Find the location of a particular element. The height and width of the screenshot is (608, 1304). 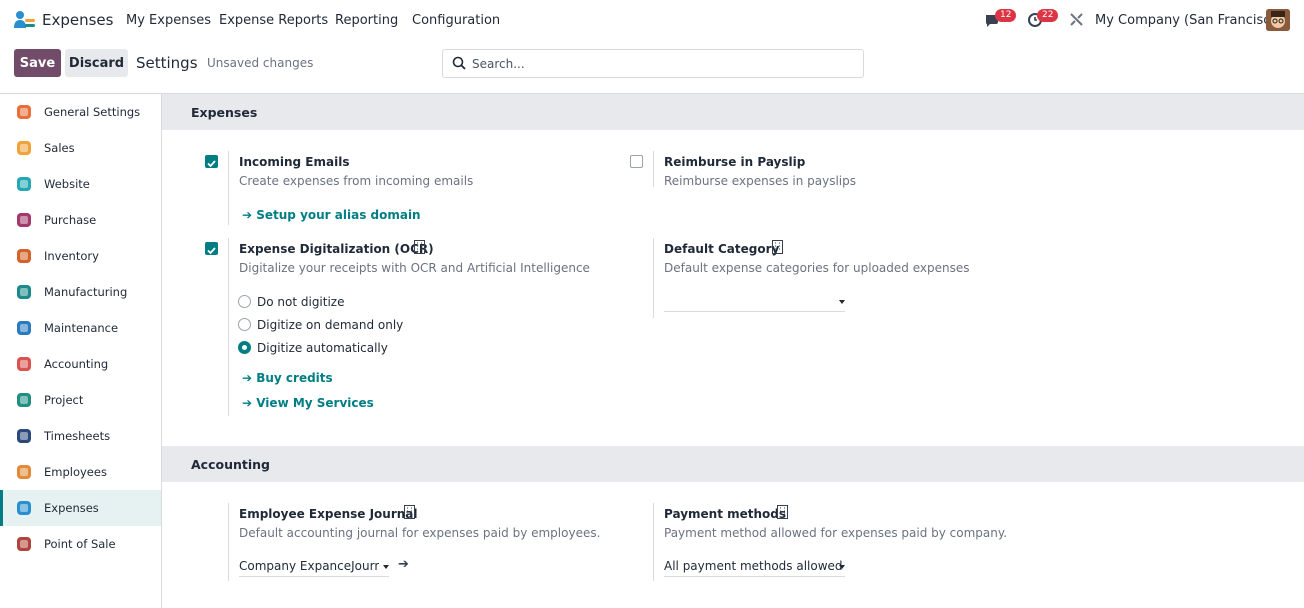

sidebar-item-accounting: Accounting is located at coordinates (80, 364).